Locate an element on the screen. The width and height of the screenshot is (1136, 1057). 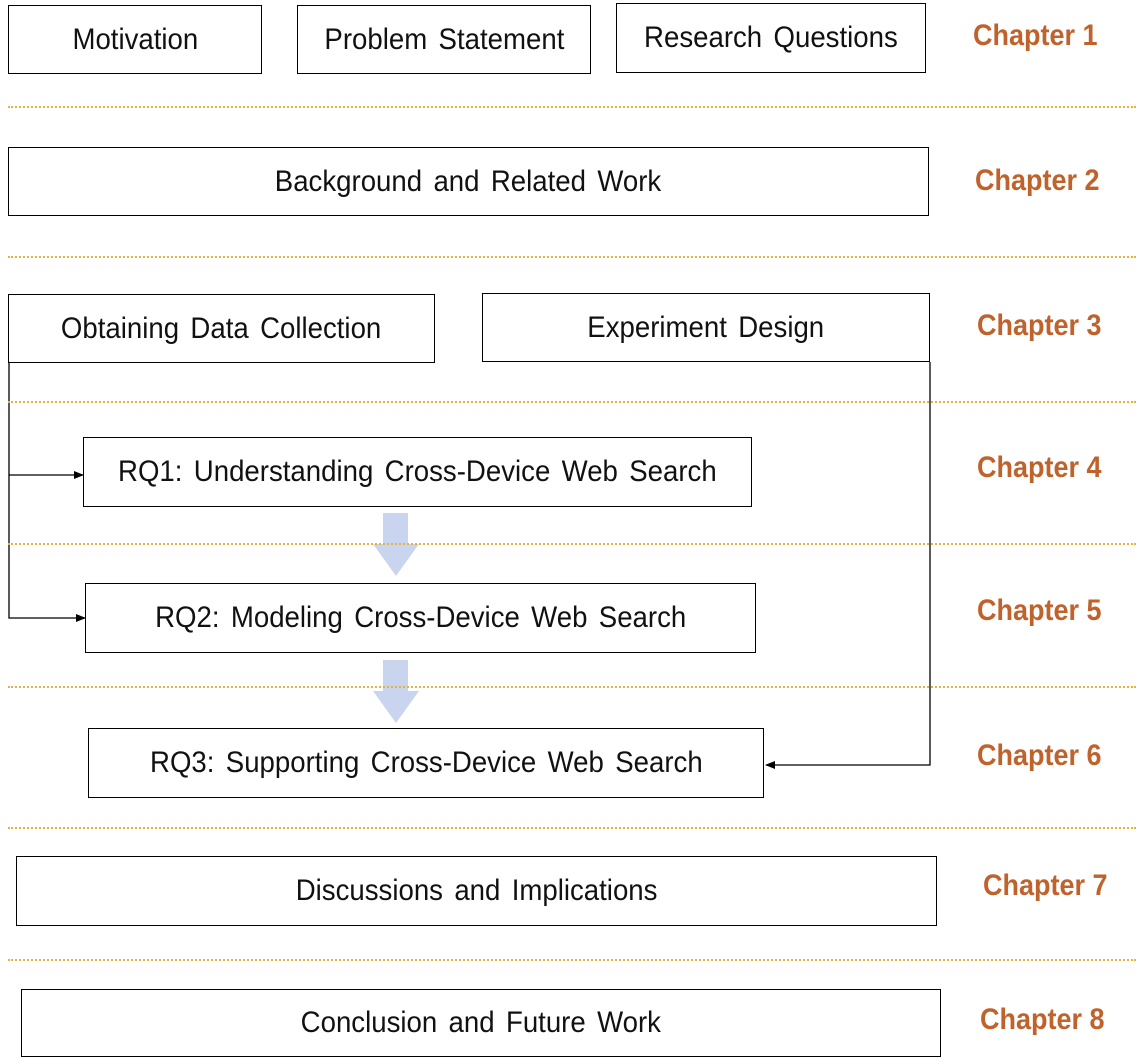
chapter-label-1: Chapter 1 is located at coordinates (1035, 35).